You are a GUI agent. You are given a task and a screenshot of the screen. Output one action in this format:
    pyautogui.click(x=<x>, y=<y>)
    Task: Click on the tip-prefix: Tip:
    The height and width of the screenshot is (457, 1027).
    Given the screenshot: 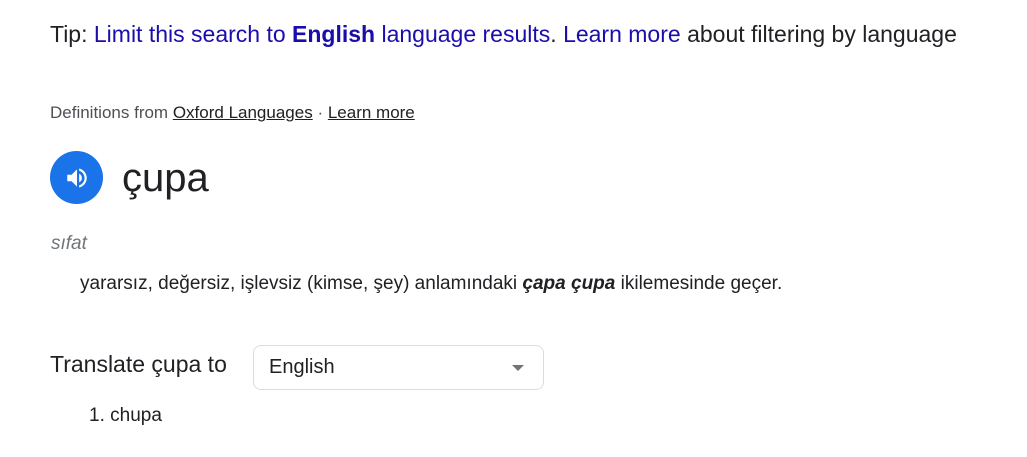 What is the action you would take?
    pyautogui.click(x=72, y=34)
    